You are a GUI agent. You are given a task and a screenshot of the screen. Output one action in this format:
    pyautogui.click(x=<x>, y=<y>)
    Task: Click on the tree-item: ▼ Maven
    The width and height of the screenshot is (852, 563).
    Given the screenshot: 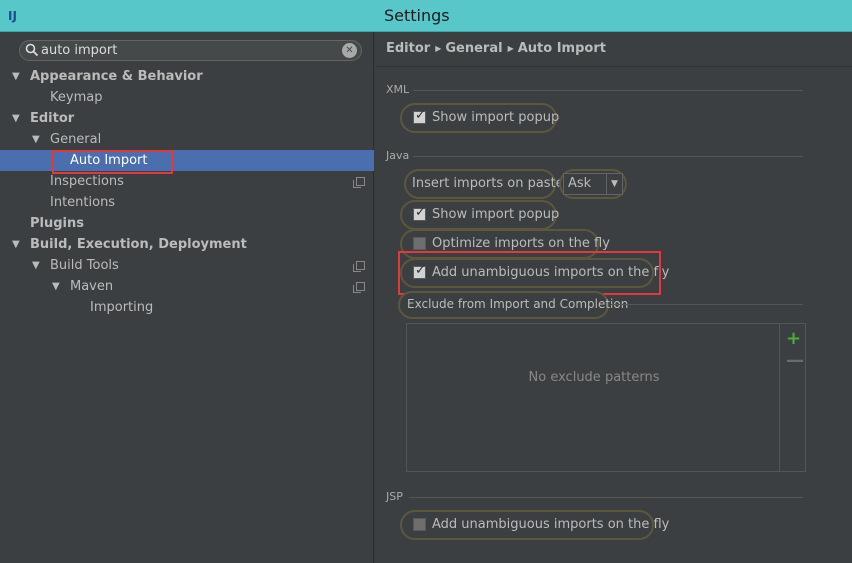 What is the action you would take?
    pyautogui.click(x=187, y=286)
    